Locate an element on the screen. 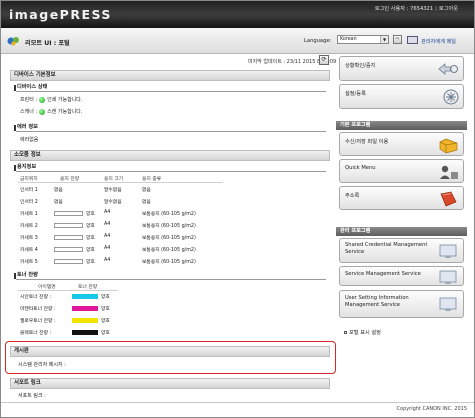 This screenshot has height=418, width=475. cyan-toner-bar is located at coordinates (85, 296).